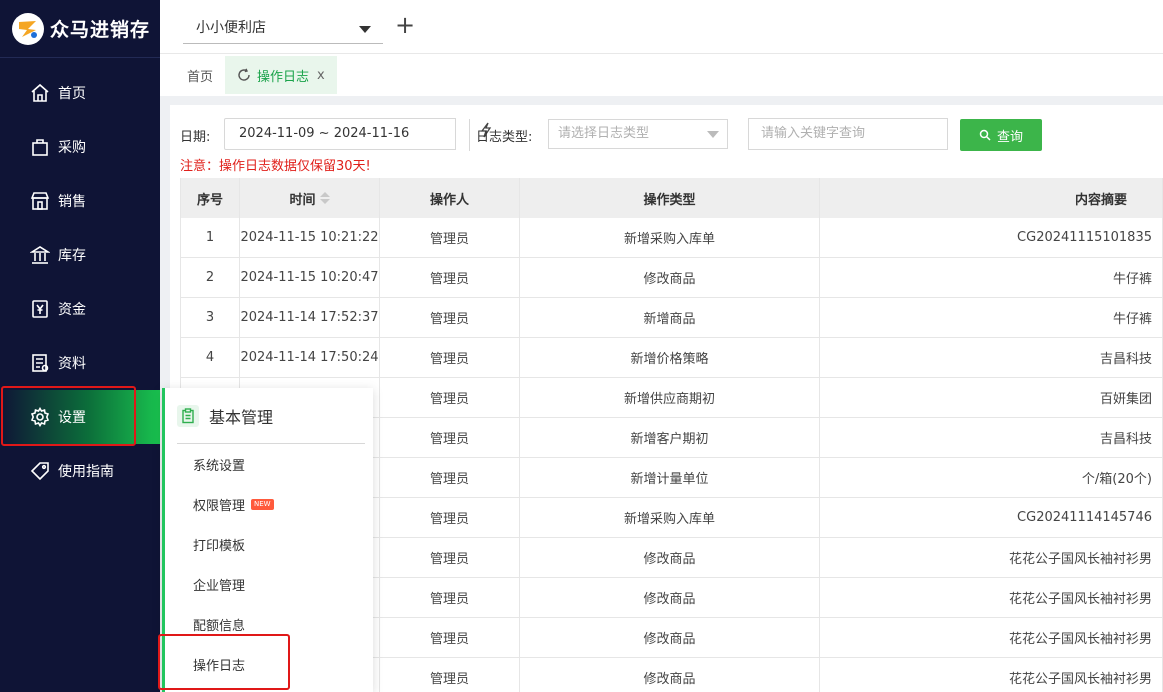 Image resolution: width=1163 pixels, height=692 pixels. What do you see at coordinates (450, 198) in the screenshot?
I see `header-operator: 操作人` at bounding box center [450, 198].